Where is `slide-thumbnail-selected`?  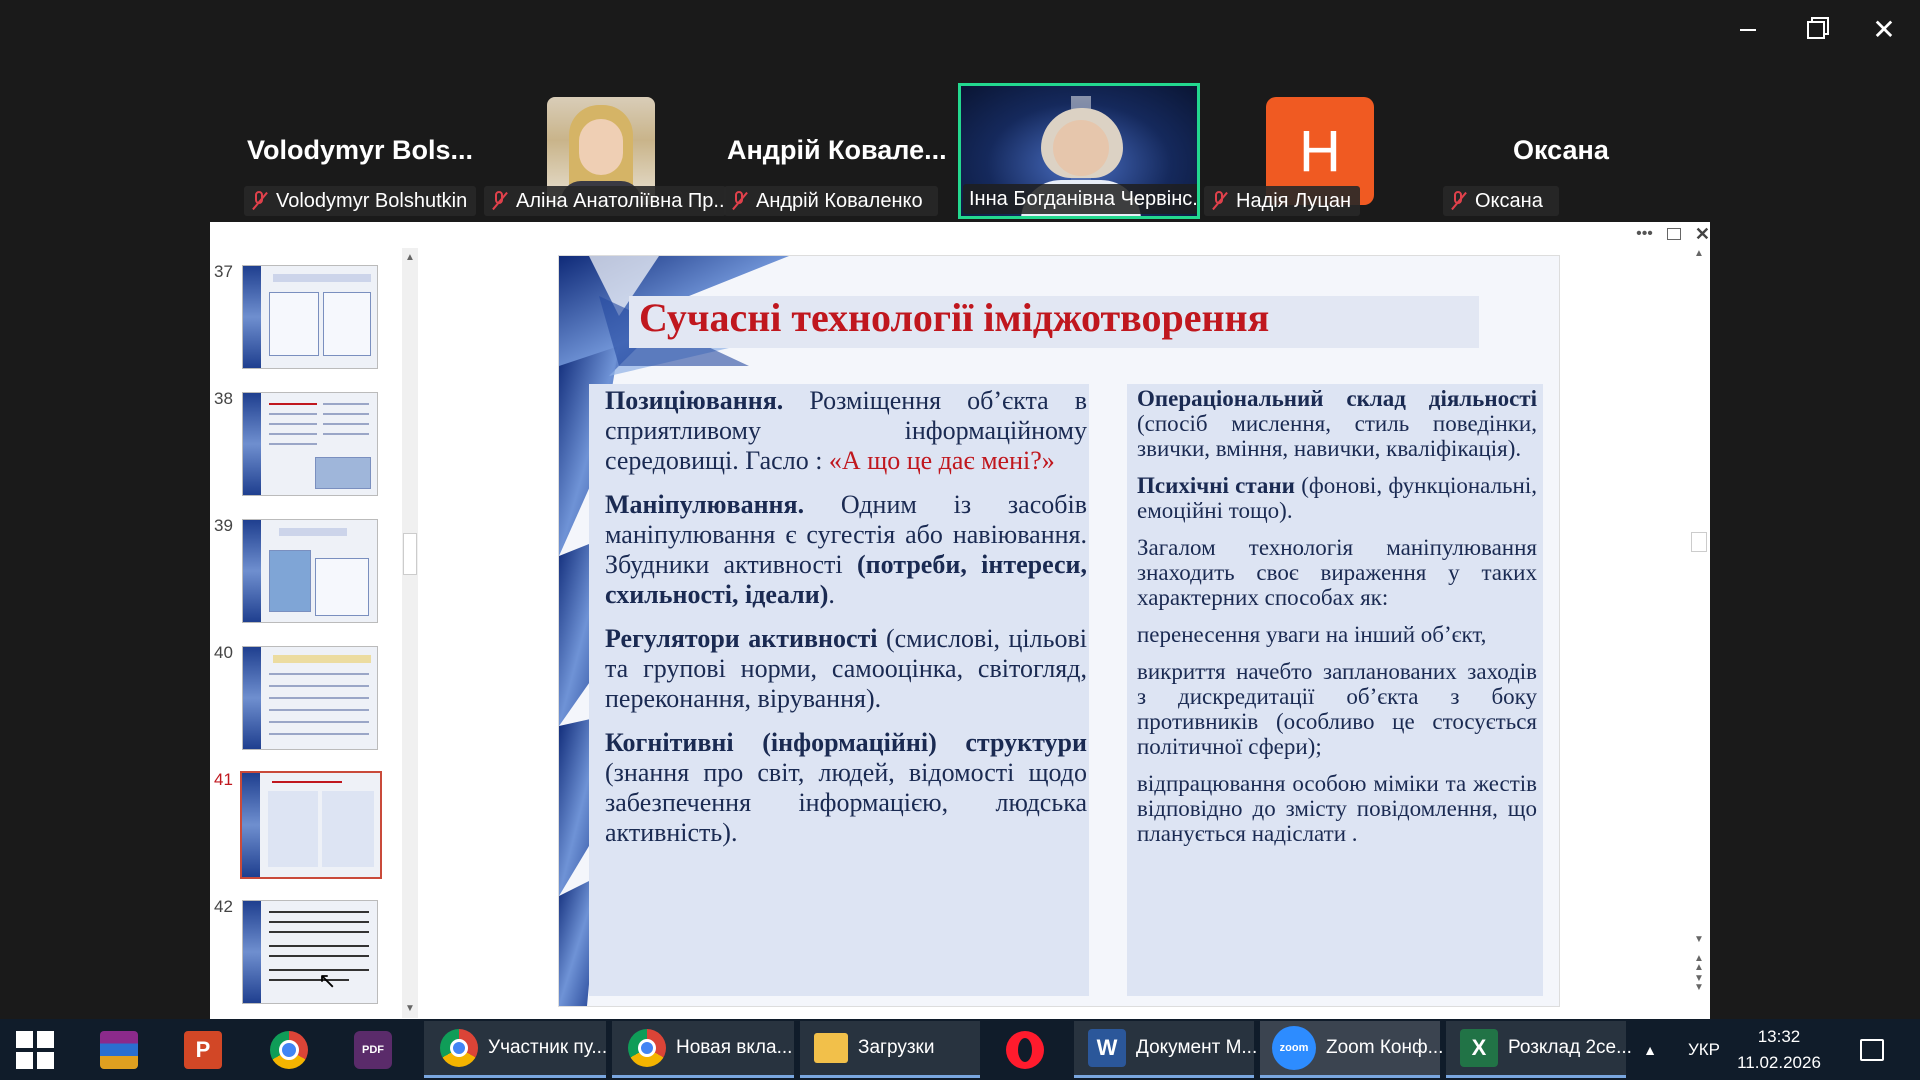
slide-thumbnail-selected is located at coordinates (311, 825).